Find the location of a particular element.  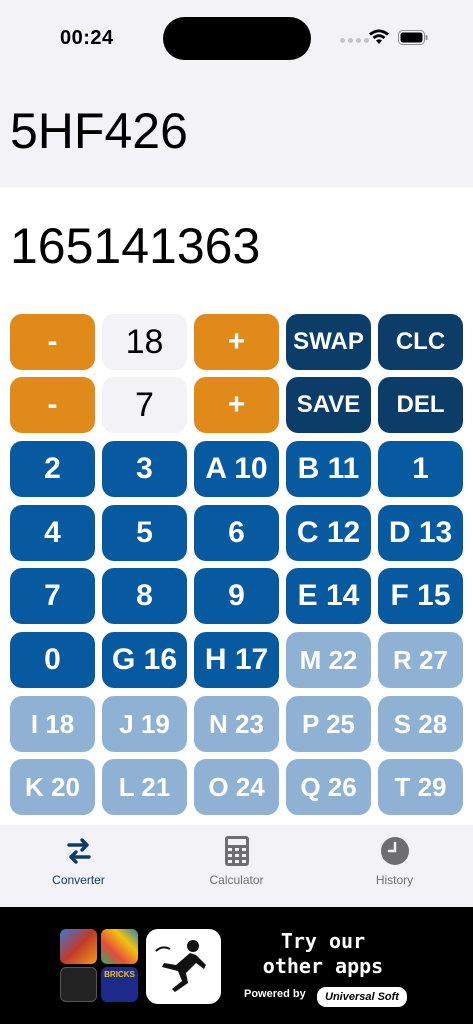

digit-key-disabled: I 18 is located at coordinates (52, 724).